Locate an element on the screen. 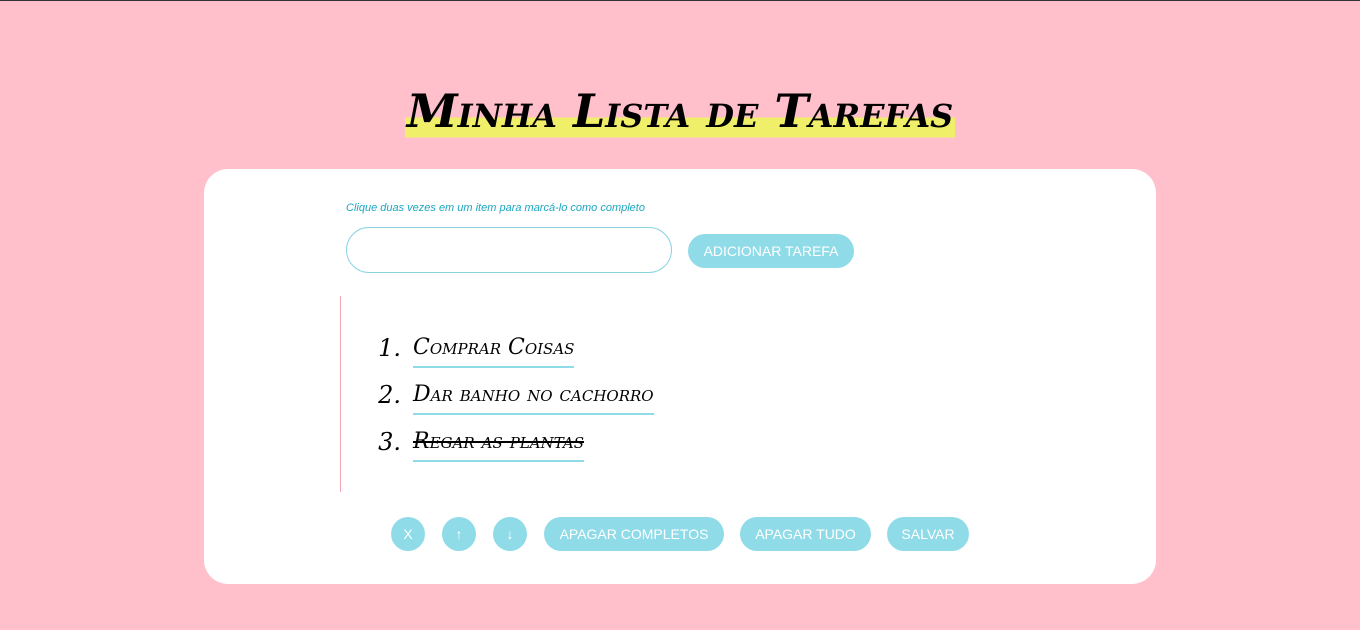  header: Minha Lista de Tarefas is located at coordinates (680, 111).